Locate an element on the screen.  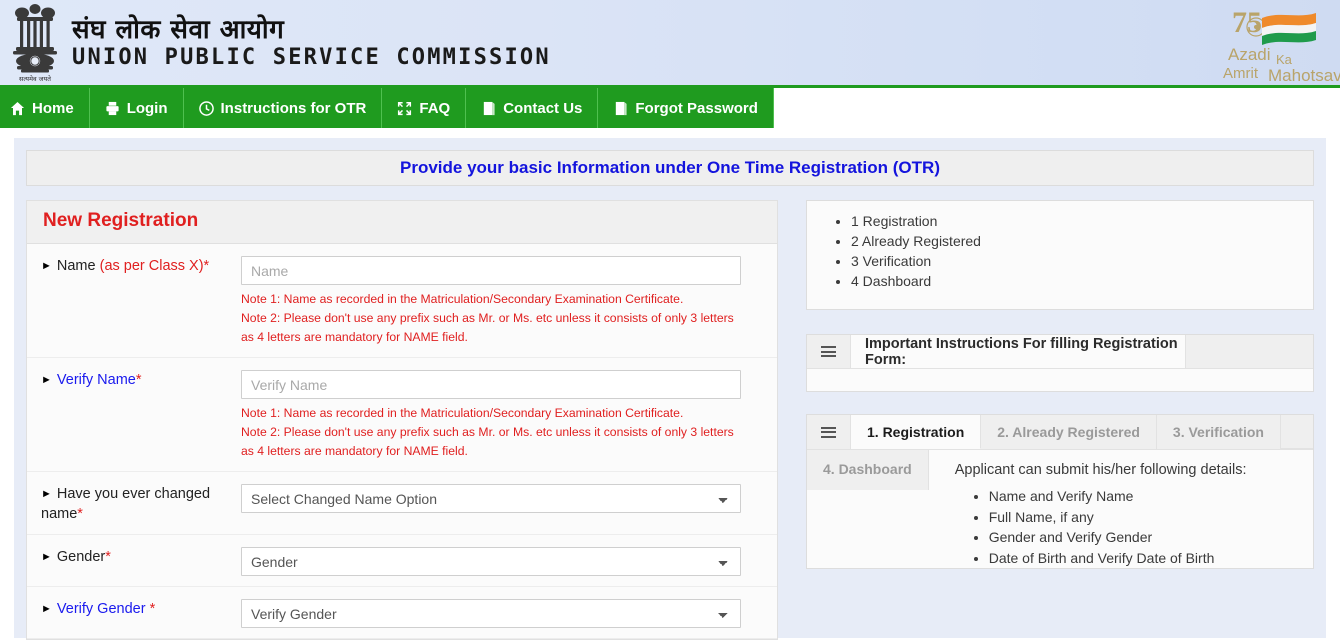
label-gender-main: Gender is located at coordinates (81, 557).